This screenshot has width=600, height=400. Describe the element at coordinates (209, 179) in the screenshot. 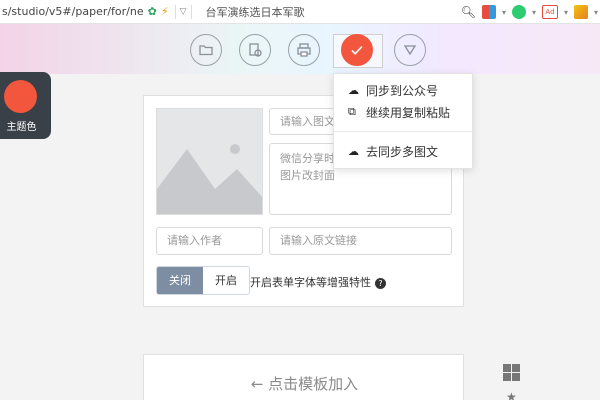

I see `image-placeholder-icon` at that location.